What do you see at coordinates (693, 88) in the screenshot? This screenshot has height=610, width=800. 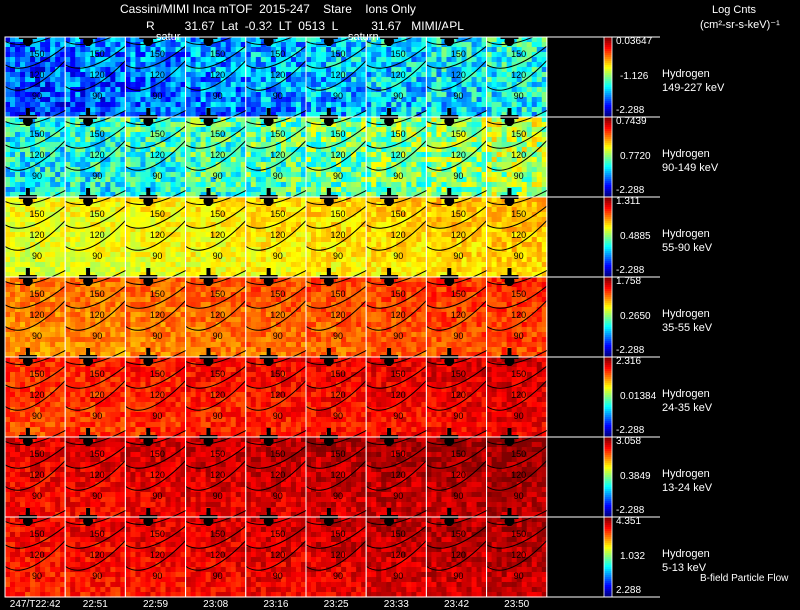 I see `energy-label: 149-227 keV` at bounding box center [693, 88].